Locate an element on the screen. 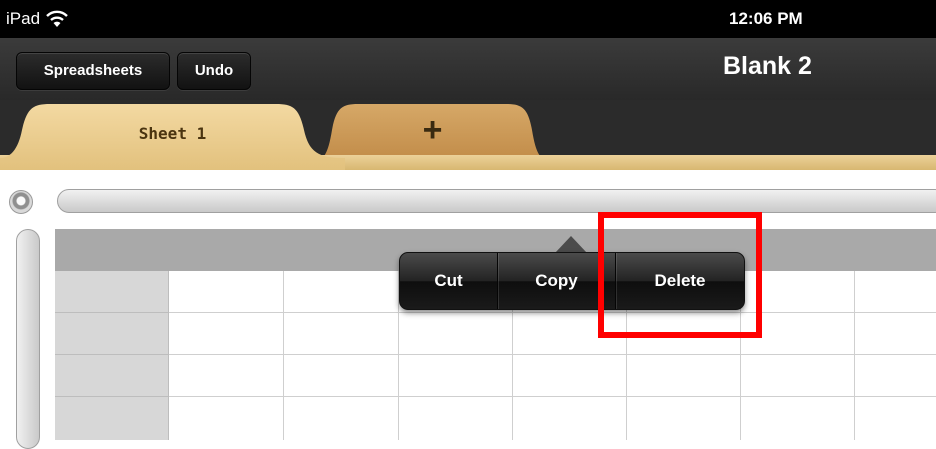 Image resolution: width=936 pixels, height=449 pixels. spreadsheets-button: Spreadsheets is located at coordinates (93, 71).